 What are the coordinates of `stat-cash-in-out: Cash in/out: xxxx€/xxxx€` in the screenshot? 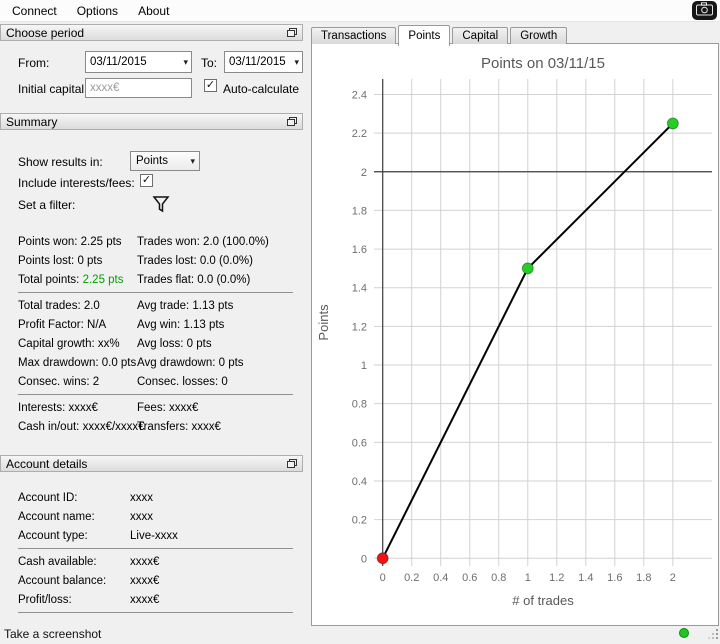 It's located at (81, 426).